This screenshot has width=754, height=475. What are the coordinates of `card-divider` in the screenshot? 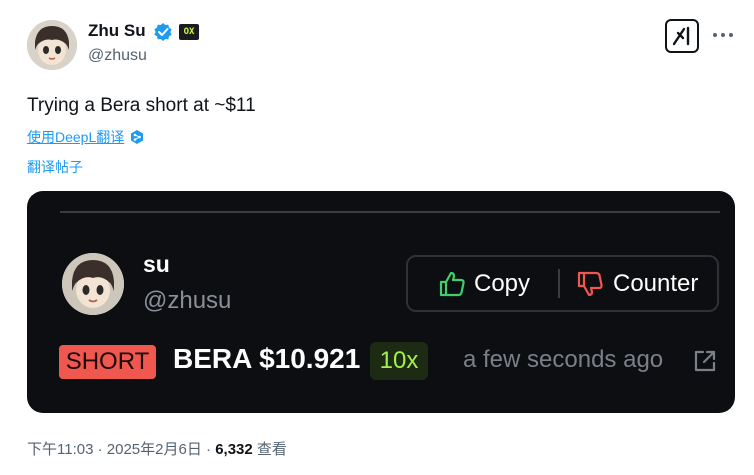 It's located at (390, 212).